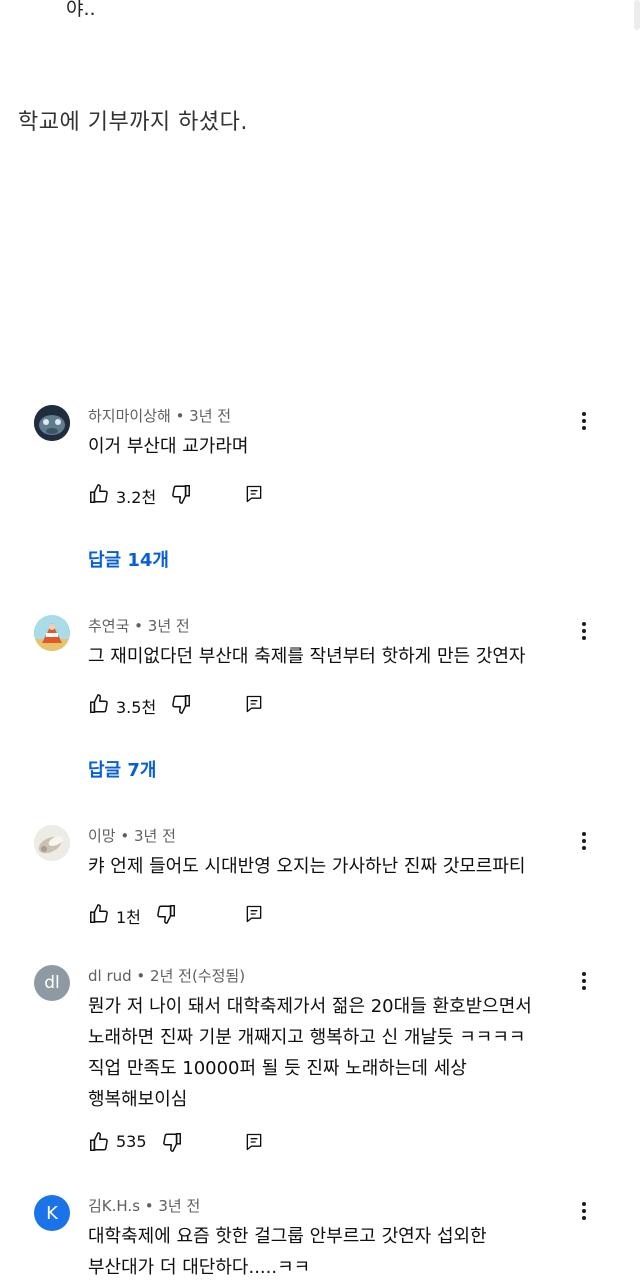 This screenshot has height=1280, width=640. I want to click on comment-text: 이거 부산대 교가라며, so click(168, 446).